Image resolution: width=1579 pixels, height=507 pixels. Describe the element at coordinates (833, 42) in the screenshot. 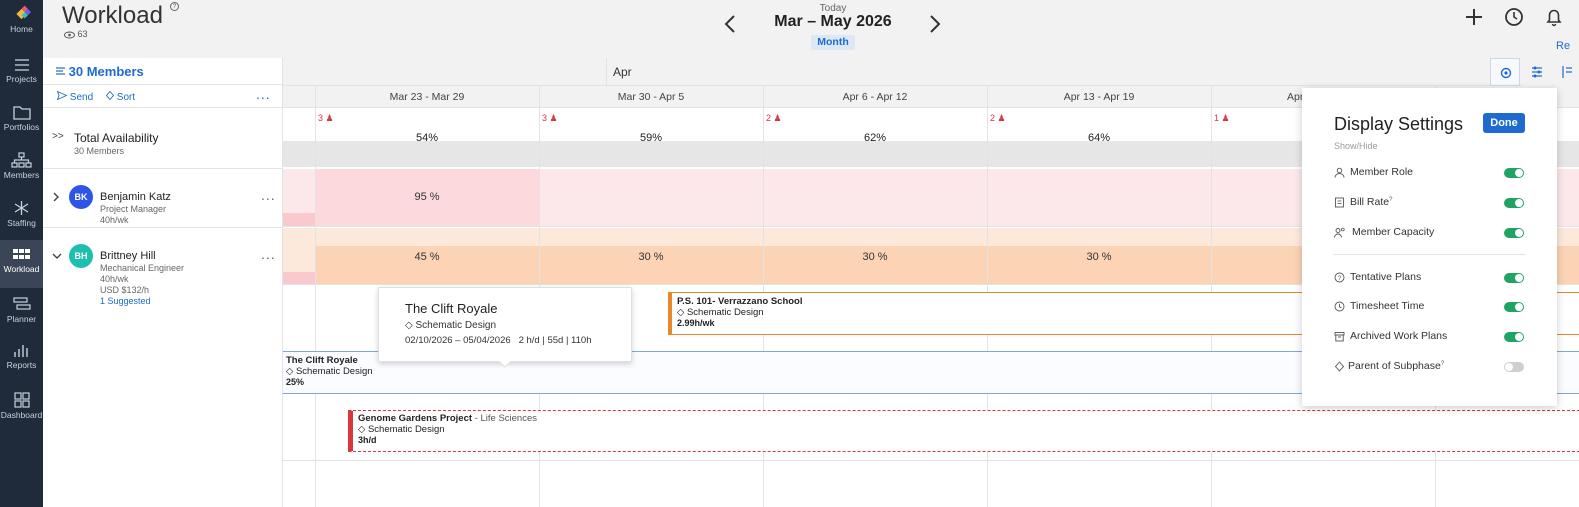

I see `view-mode-chip: Month` at that location.